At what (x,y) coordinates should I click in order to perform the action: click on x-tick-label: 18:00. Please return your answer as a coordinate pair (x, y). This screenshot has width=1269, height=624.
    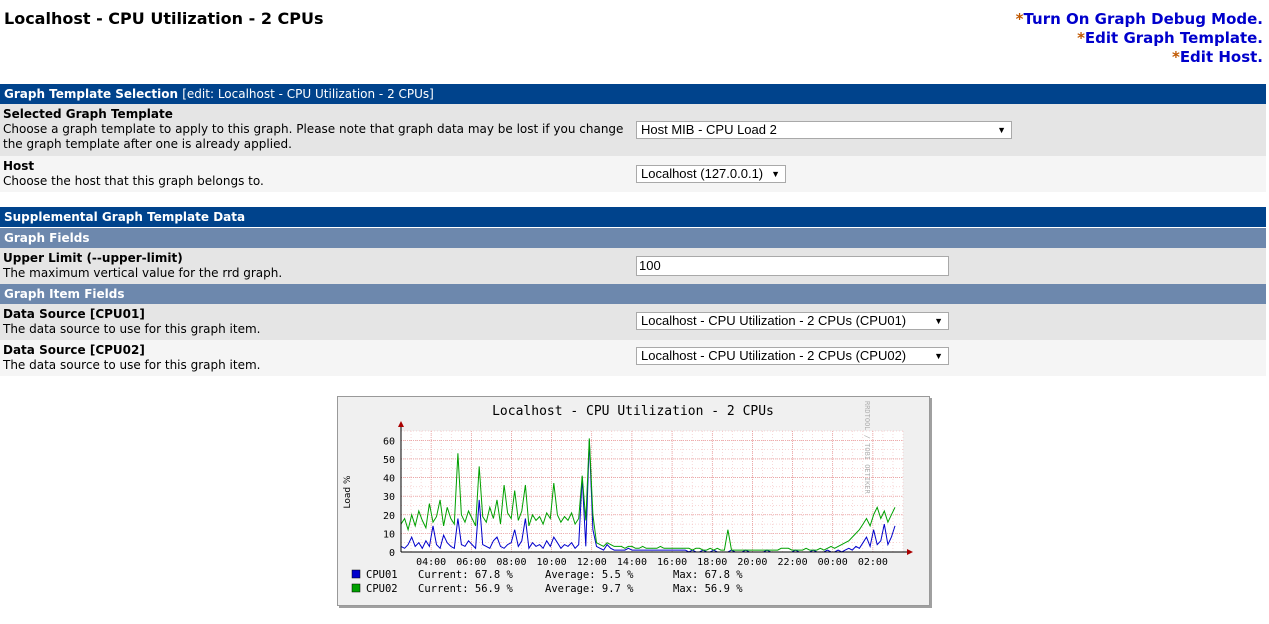
    Looking at the image, I should click on (712, 562).